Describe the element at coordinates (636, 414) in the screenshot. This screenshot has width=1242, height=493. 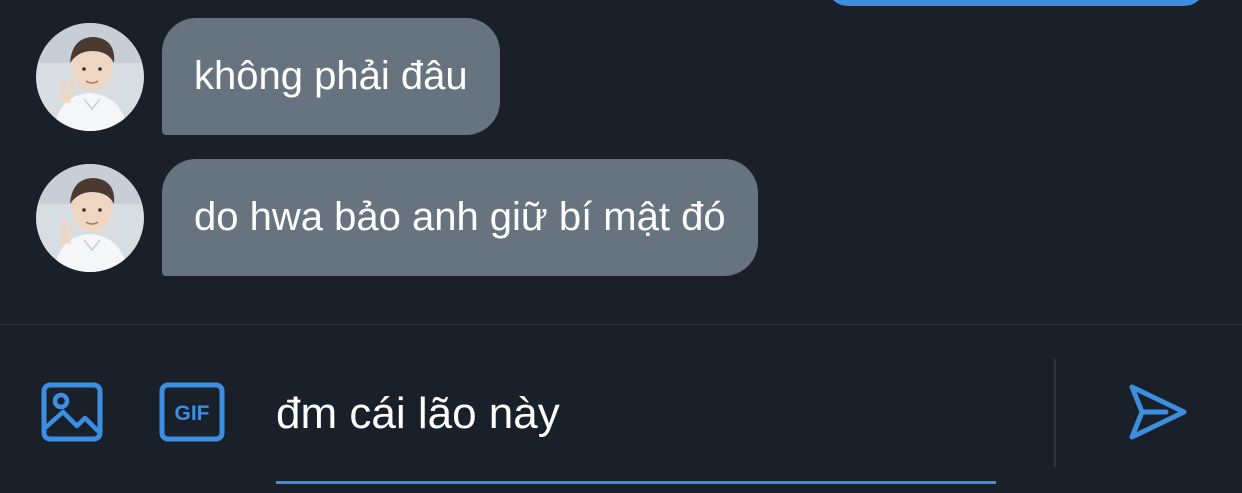
I see `message-input` at that location.